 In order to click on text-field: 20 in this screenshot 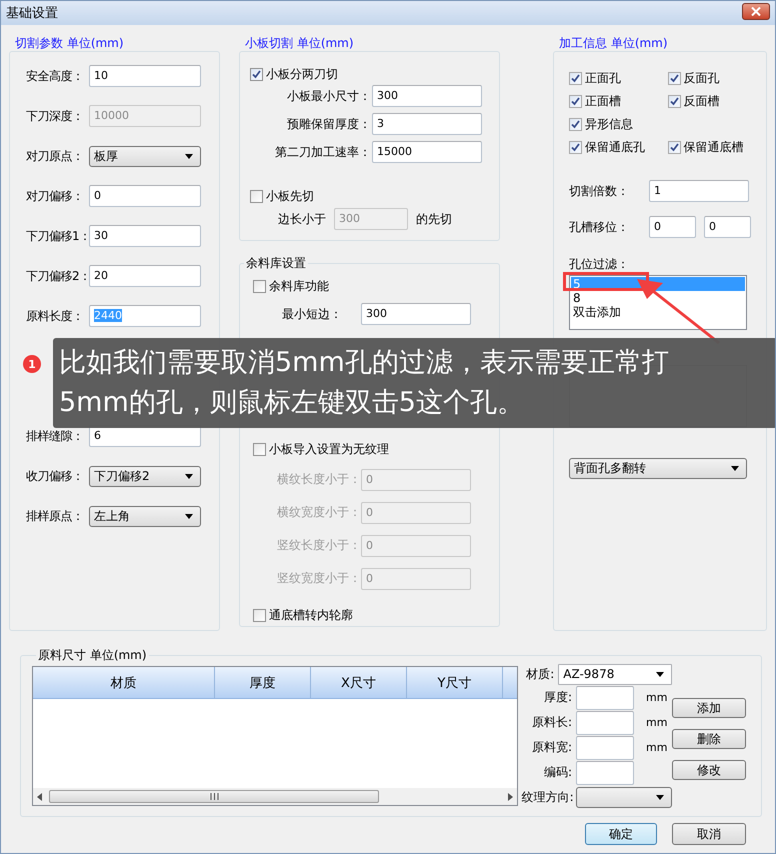, I will do `click(145, 276)`.